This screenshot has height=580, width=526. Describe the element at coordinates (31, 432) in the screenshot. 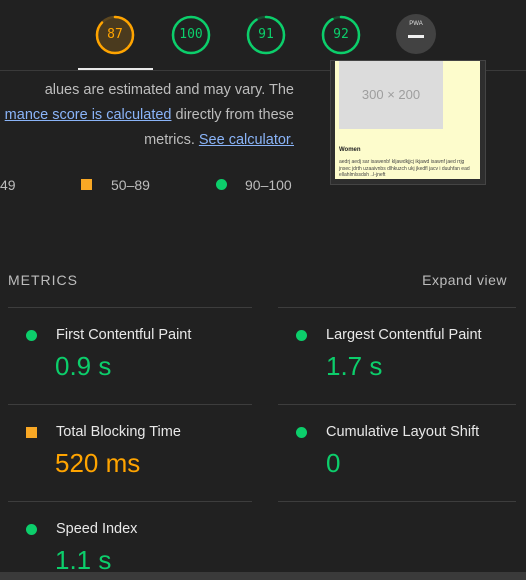

I see `average-status-icon` at that location.